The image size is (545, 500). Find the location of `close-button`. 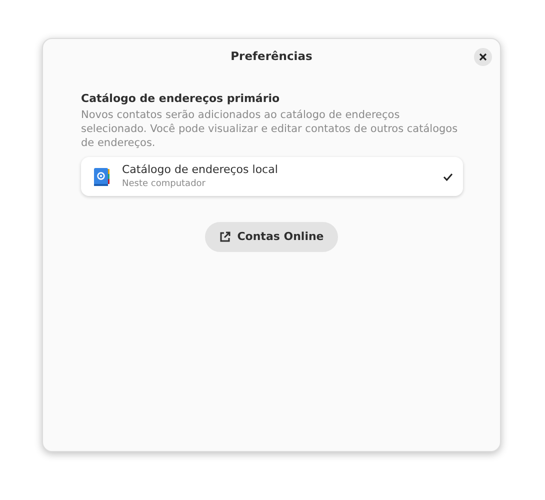

close-button is located at coordinates (483, 57).